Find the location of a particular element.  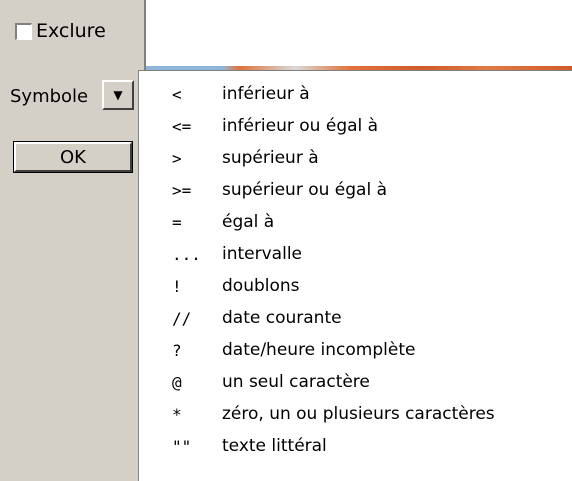

menu-item-incomplete-datetime: ? date/heure incomplète is located at coordinates (354, 350).